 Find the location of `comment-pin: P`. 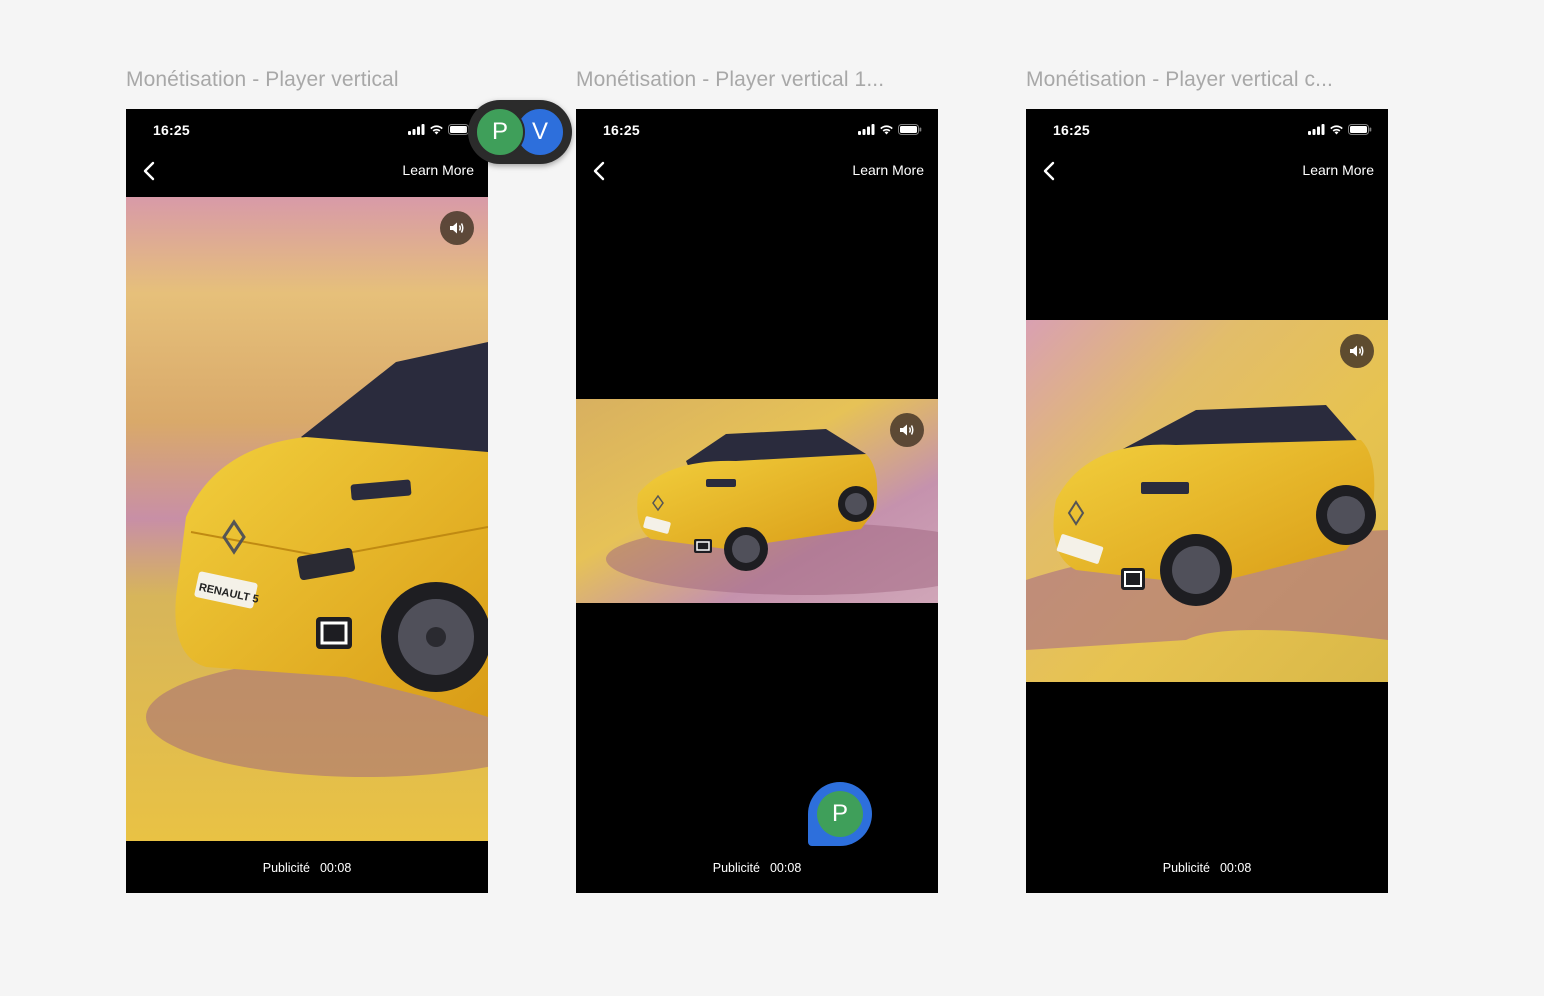

comment-pin: P is located at coordinates (840, 814).